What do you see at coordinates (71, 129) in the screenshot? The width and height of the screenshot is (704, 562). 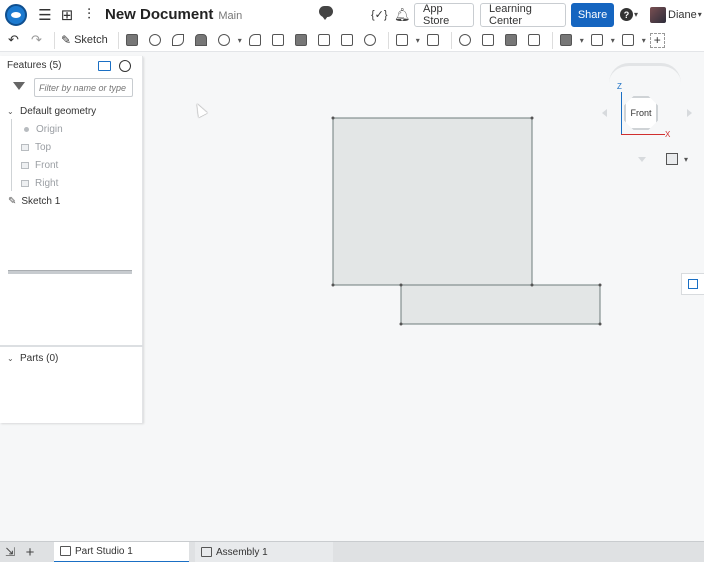 I see `tree-item-origin: Origin` at bounding box center [71, 129].